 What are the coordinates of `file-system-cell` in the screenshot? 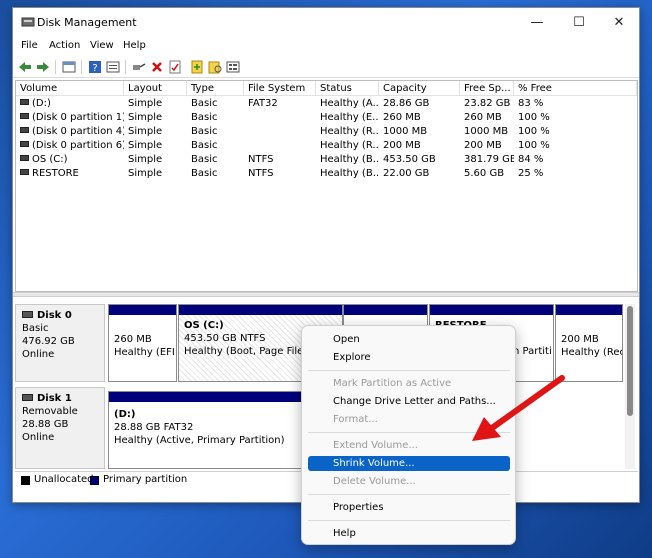 It's located at (280, 132).